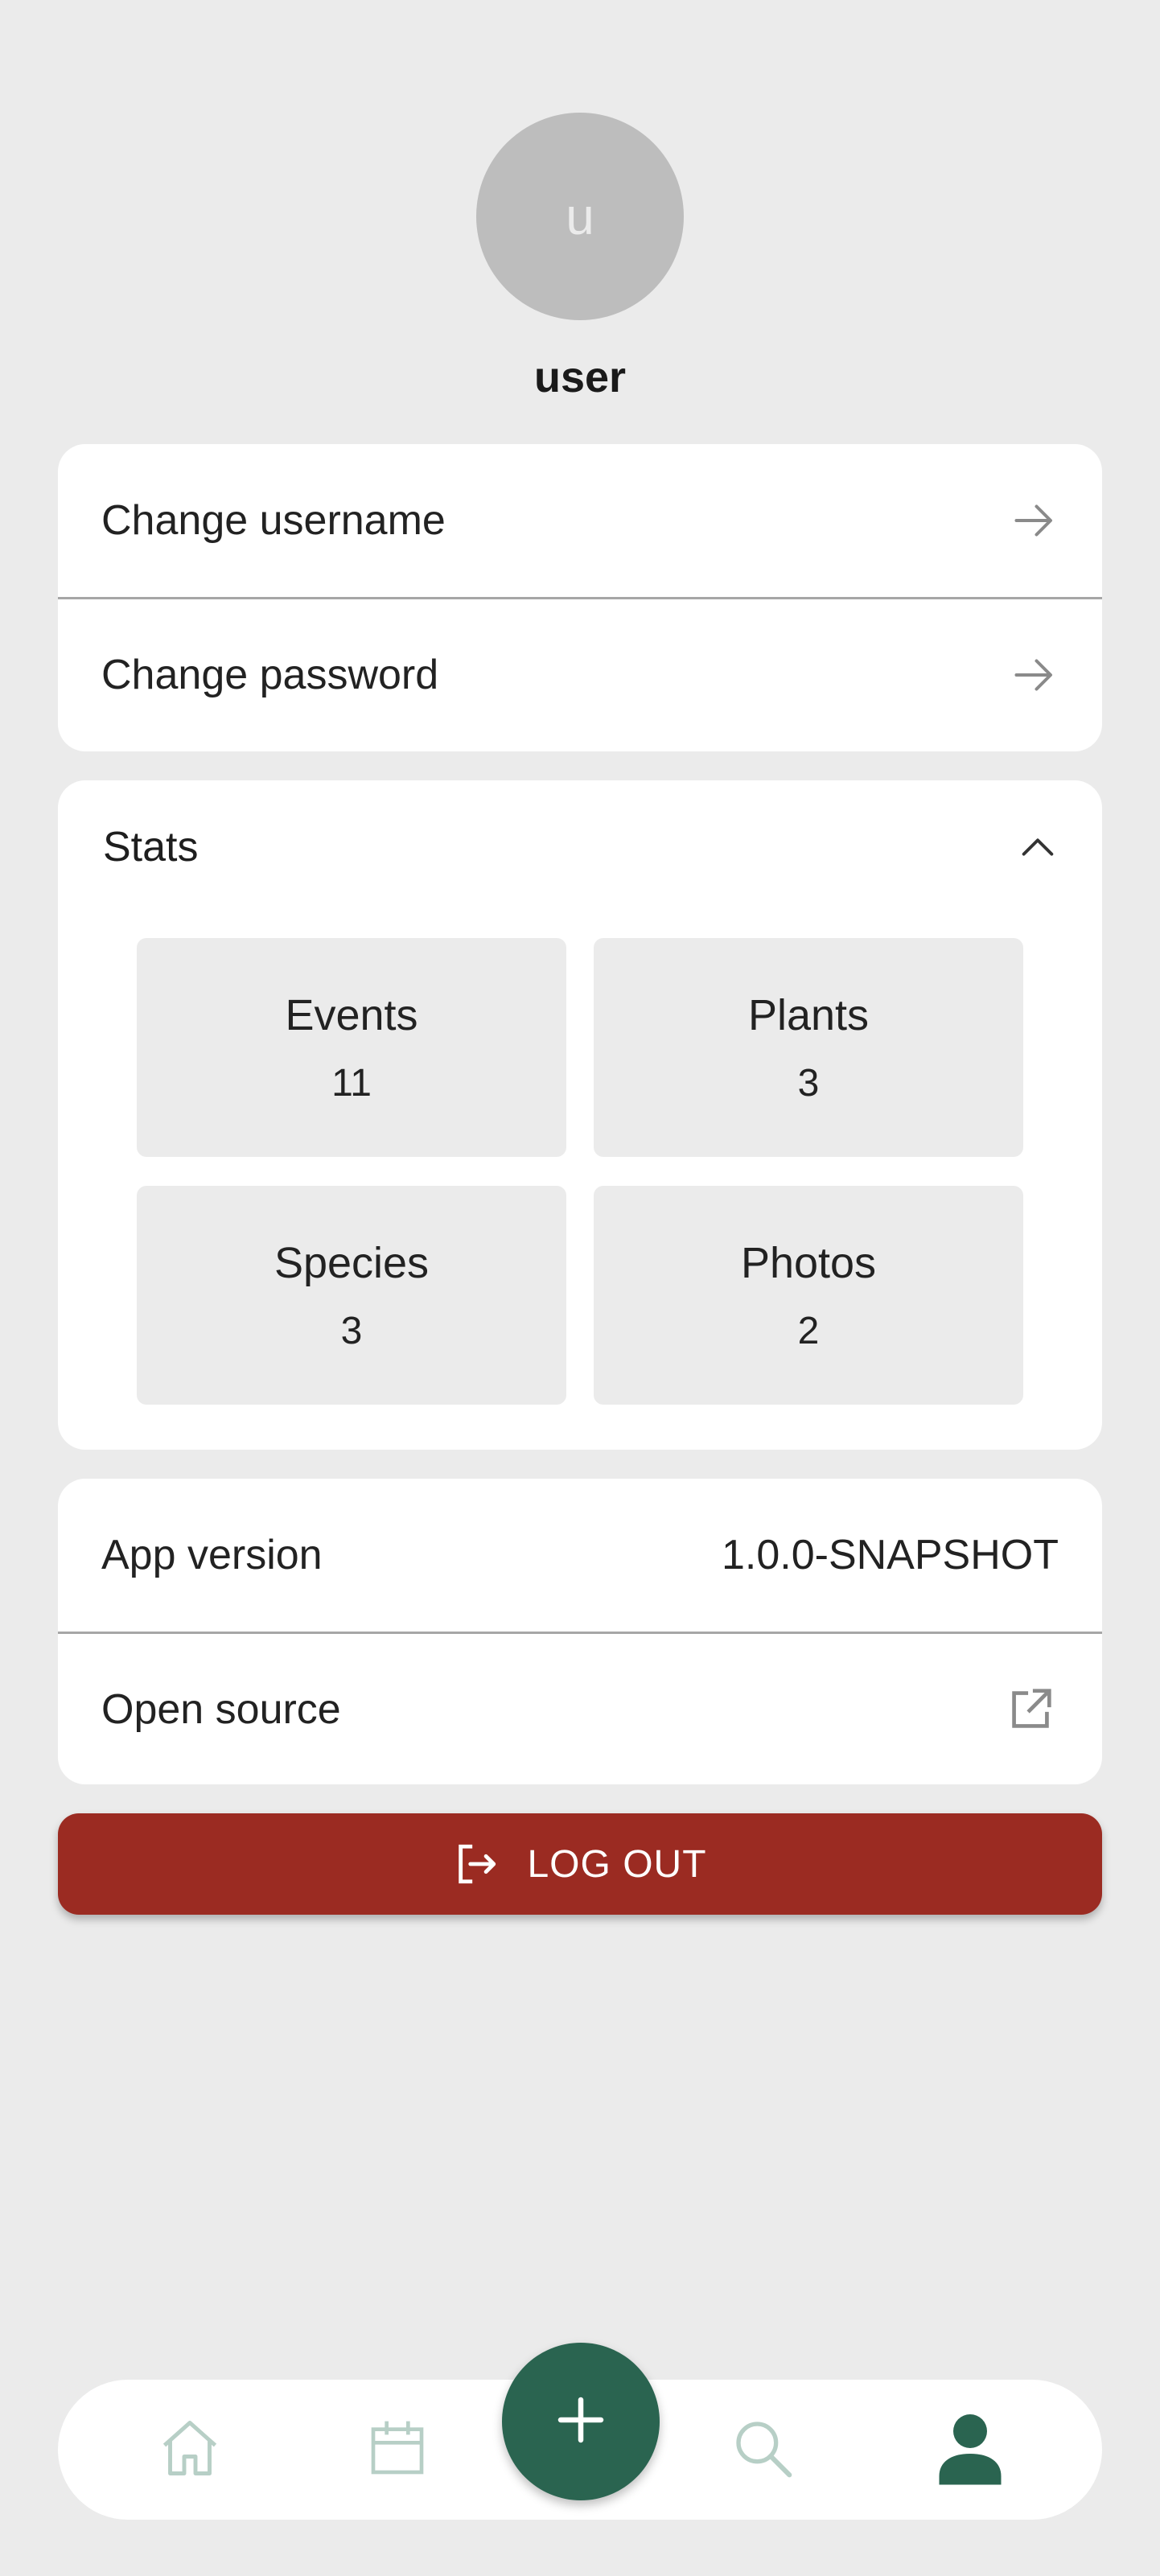  Describe the element at coordinates (808, 1047) in the screenshot. I see `stat-tile-plants: Plants 3` at that location.